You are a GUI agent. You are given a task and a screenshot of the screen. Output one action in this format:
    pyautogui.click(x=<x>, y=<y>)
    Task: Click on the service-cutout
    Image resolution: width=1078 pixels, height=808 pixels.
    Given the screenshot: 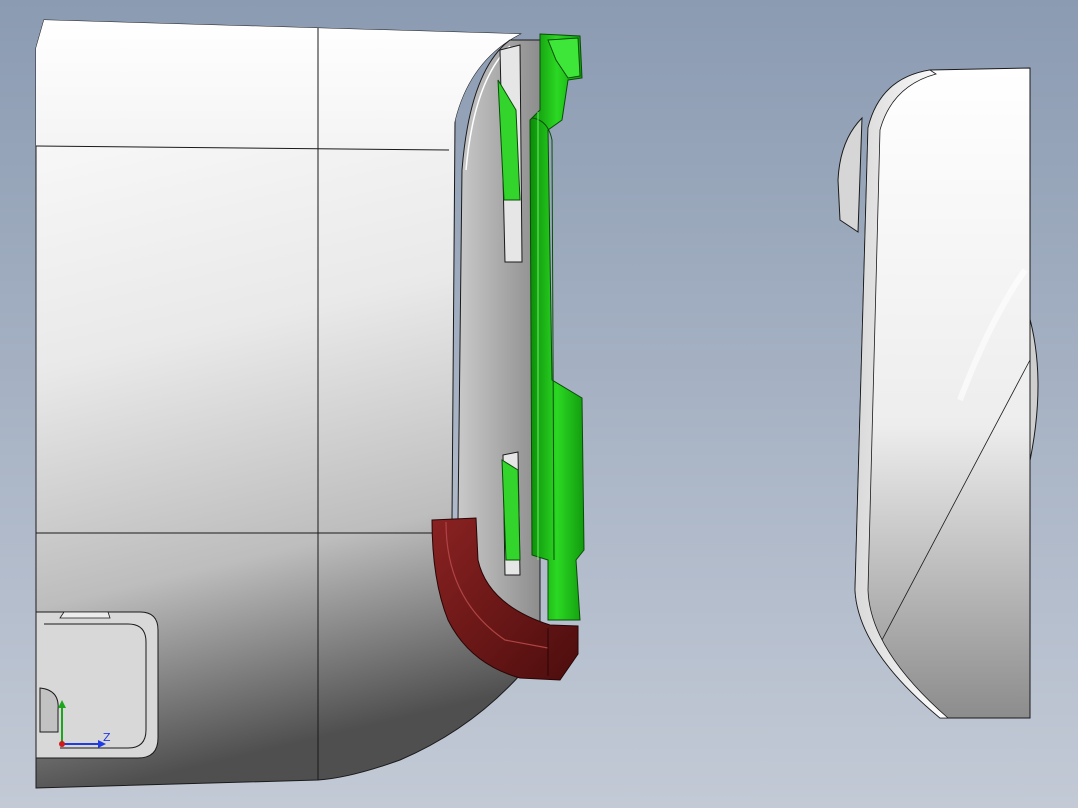 What is the action you would take?
    pyautogui.click(x=97, y=685)
    